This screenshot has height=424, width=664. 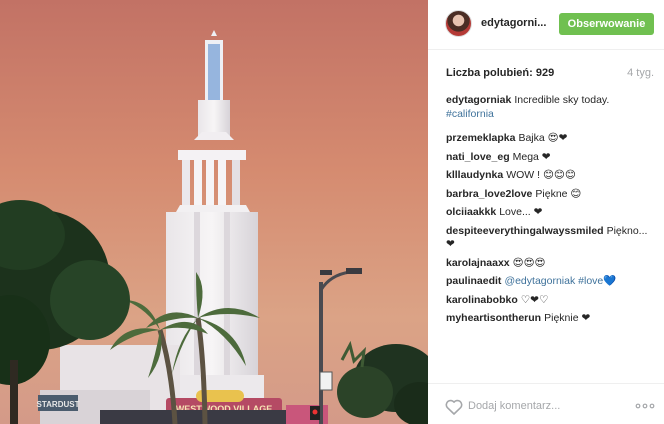 I want to click on comment-item: nati_love_eg Mega ❤, so click(x=549, y=158).